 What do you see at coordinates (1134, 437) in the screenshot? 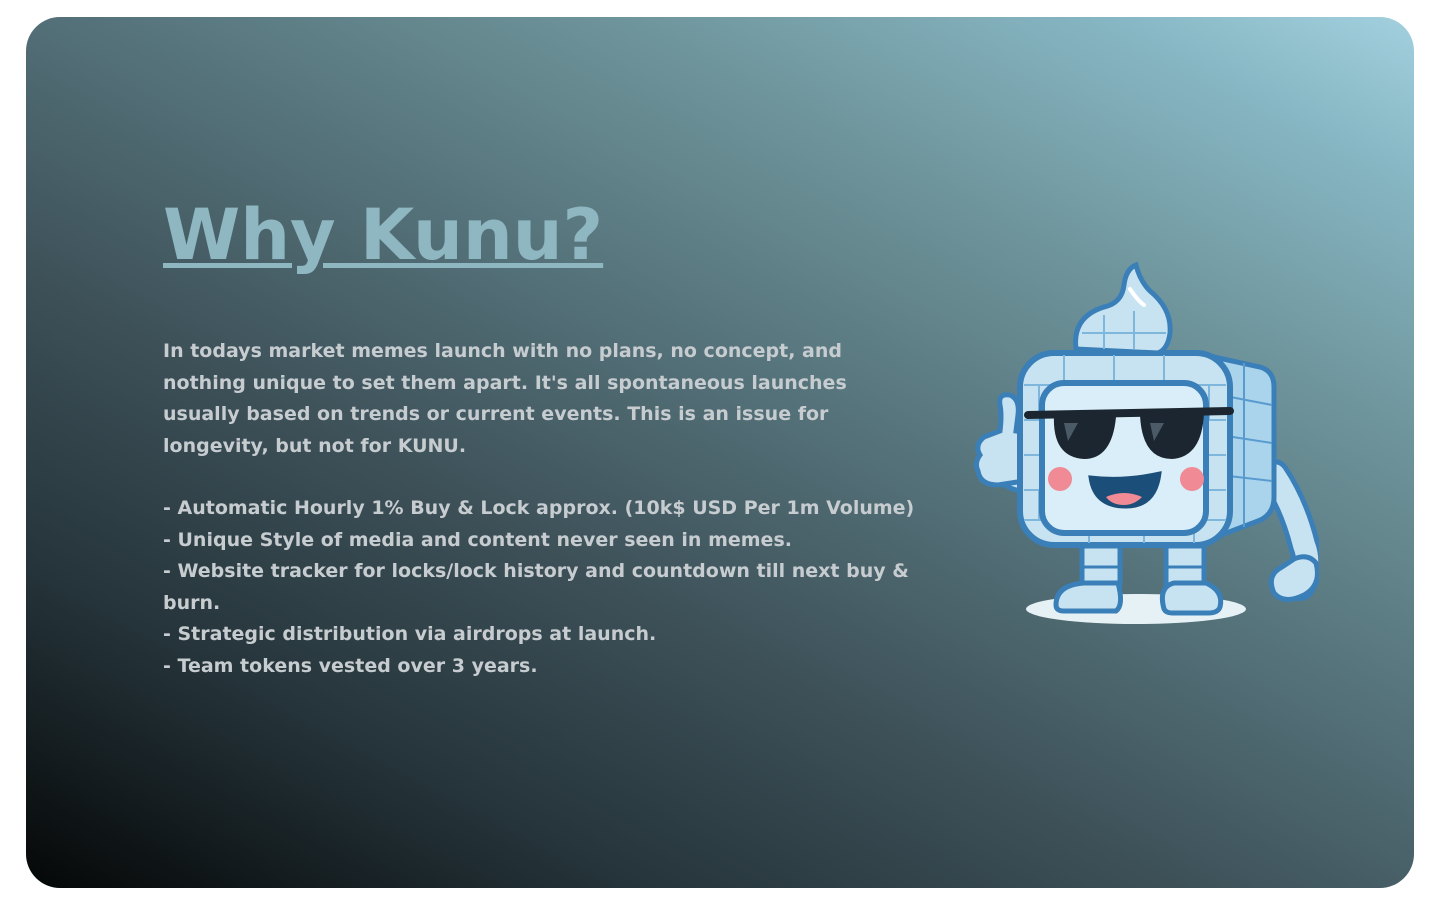
I see `ice-cube-mascot-icon` at bounding box center [1134, 437].